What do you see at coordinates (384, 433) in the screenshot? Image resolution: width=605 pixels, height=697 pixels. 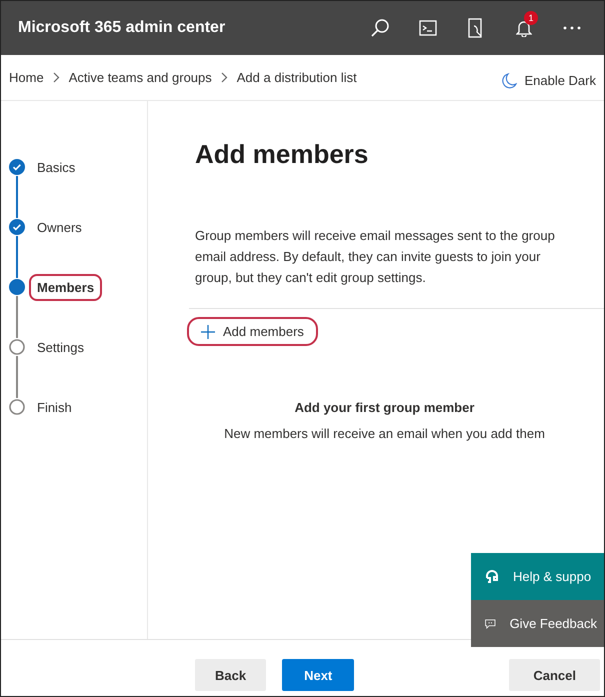 I see `empty-state-text: New members will receive an email when you add them` at bounding box center [384, 433].